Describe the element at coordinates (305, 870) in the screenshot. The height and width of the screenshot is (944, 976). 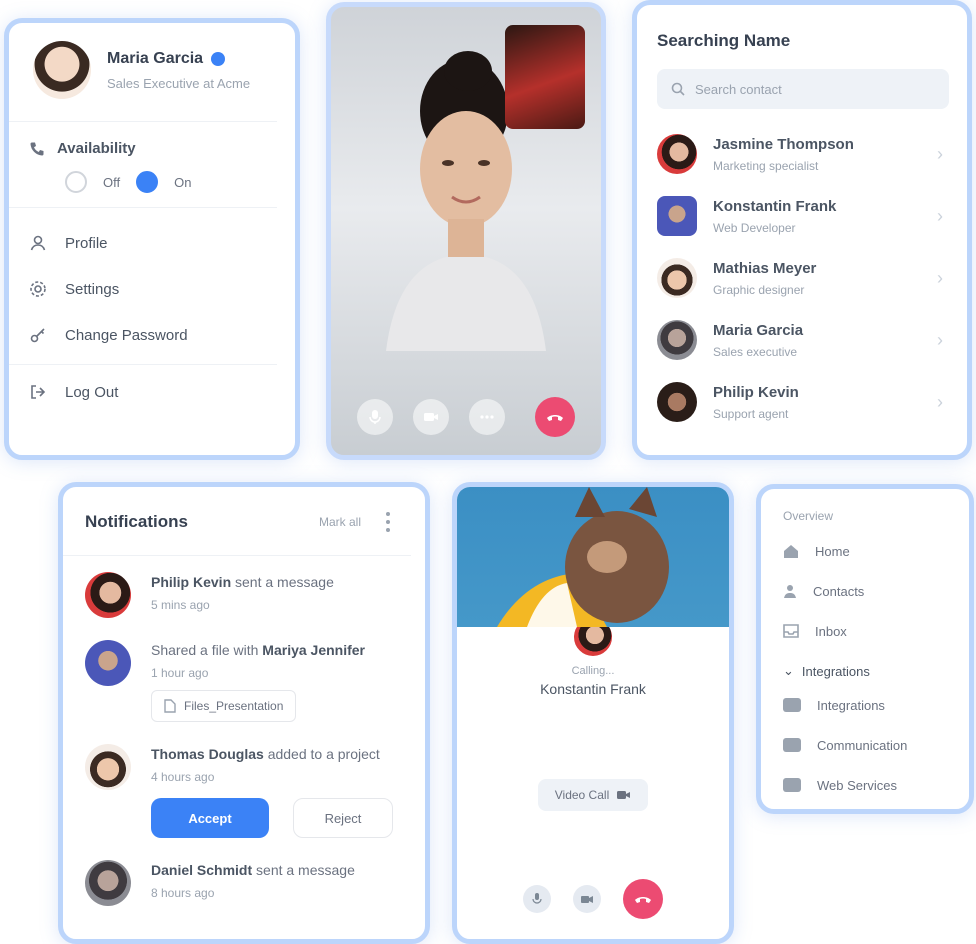
I see `notification-action: sent a message` at that location.